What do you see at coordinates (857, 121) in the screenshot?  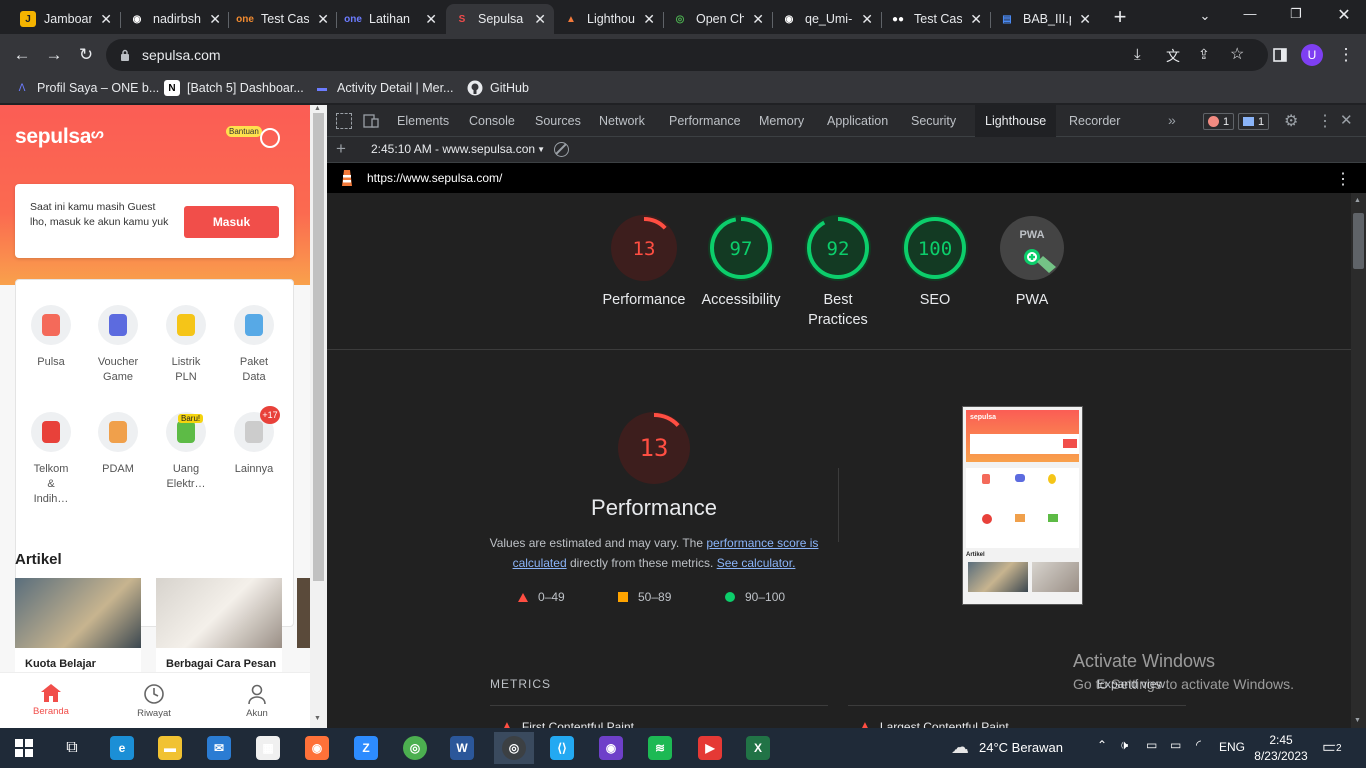 I see `devtools-tab-application: Application` at bounding box center [857, 121].